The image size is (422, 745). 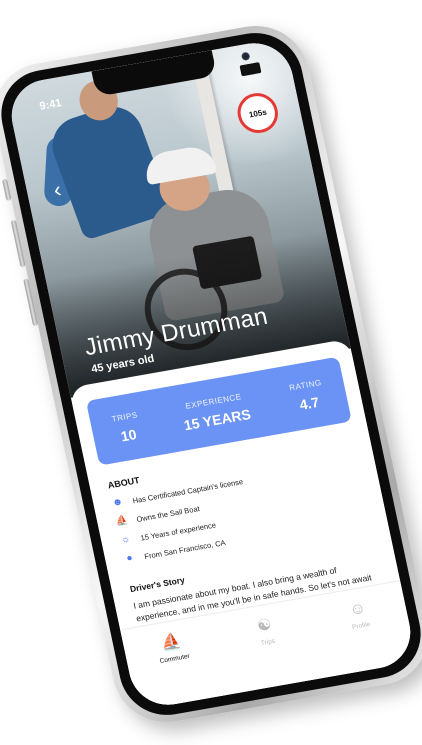 I want to click on stat-rating: RATING 4.7, so click(x=307, y=396).